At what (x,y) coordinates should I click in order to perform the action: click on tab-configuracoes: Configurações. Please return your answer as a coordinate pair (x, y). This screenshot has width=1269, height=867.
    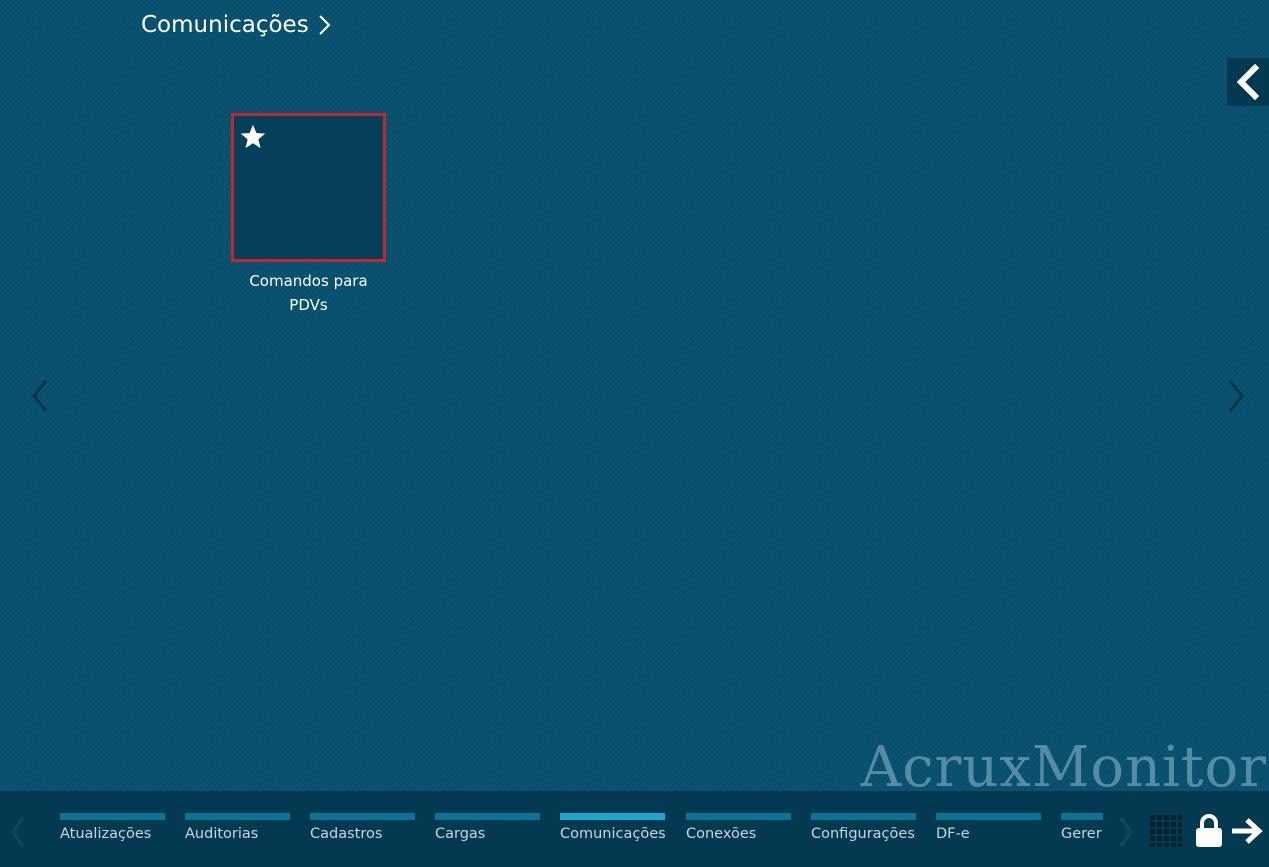
    Looking at the image, I should click on (863, 827).